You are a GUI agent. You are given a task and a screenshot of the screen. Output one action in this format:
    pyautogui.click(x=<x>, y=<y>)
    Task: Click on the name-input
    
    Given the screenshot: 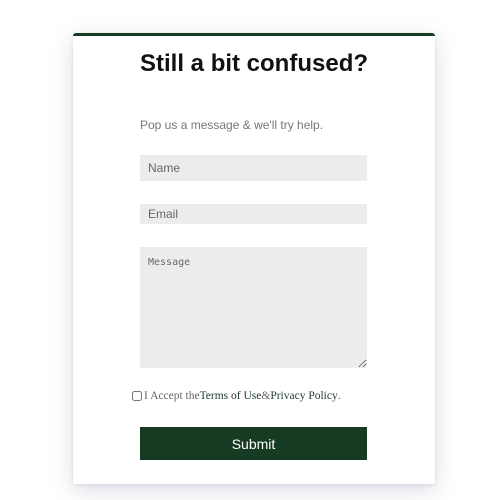 What is the action you would take?
    pyautogui.click(x=253, y=168)
    